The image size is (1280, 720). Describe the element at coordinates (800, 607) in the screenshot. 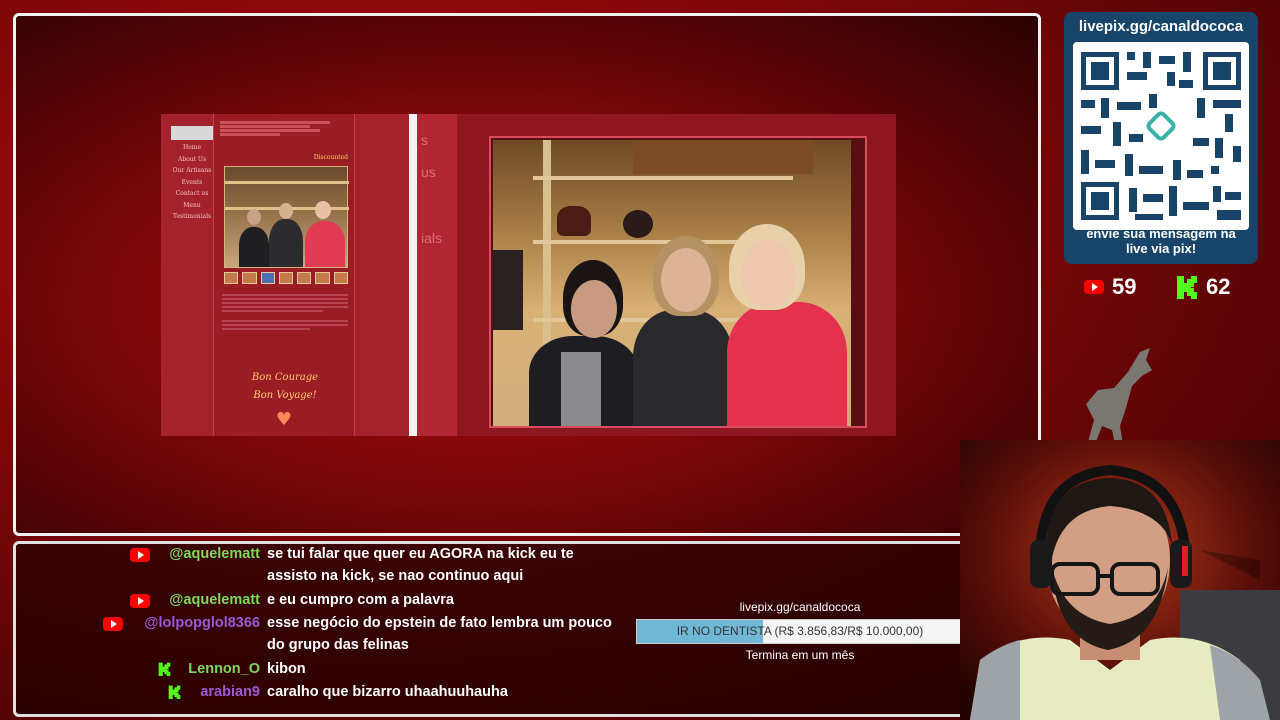

I see `goal-link: livepix.gg/canaldococa` at that location.